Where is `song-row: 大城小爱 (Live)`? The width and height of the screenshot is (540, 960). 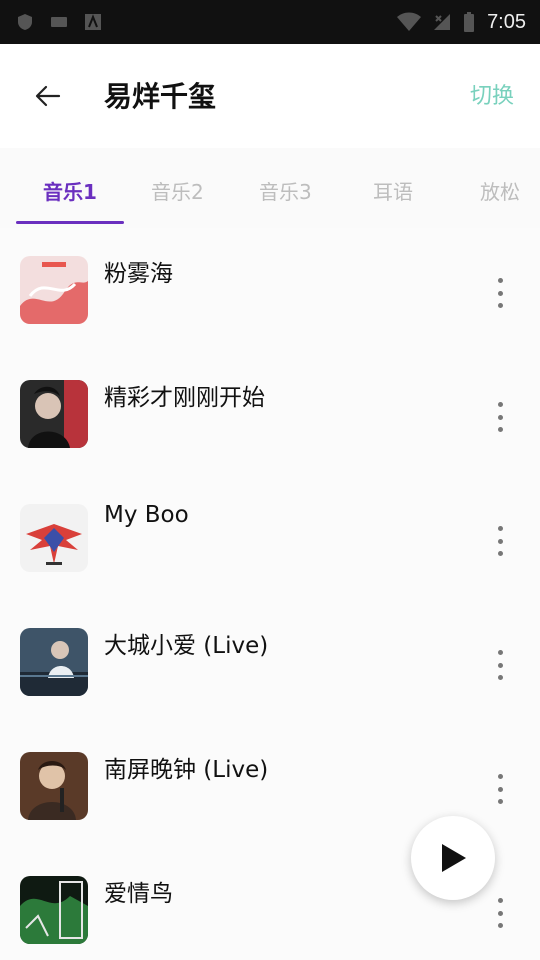 song-row: 大城小爱 (Live) is located at coordinates (270, 662).